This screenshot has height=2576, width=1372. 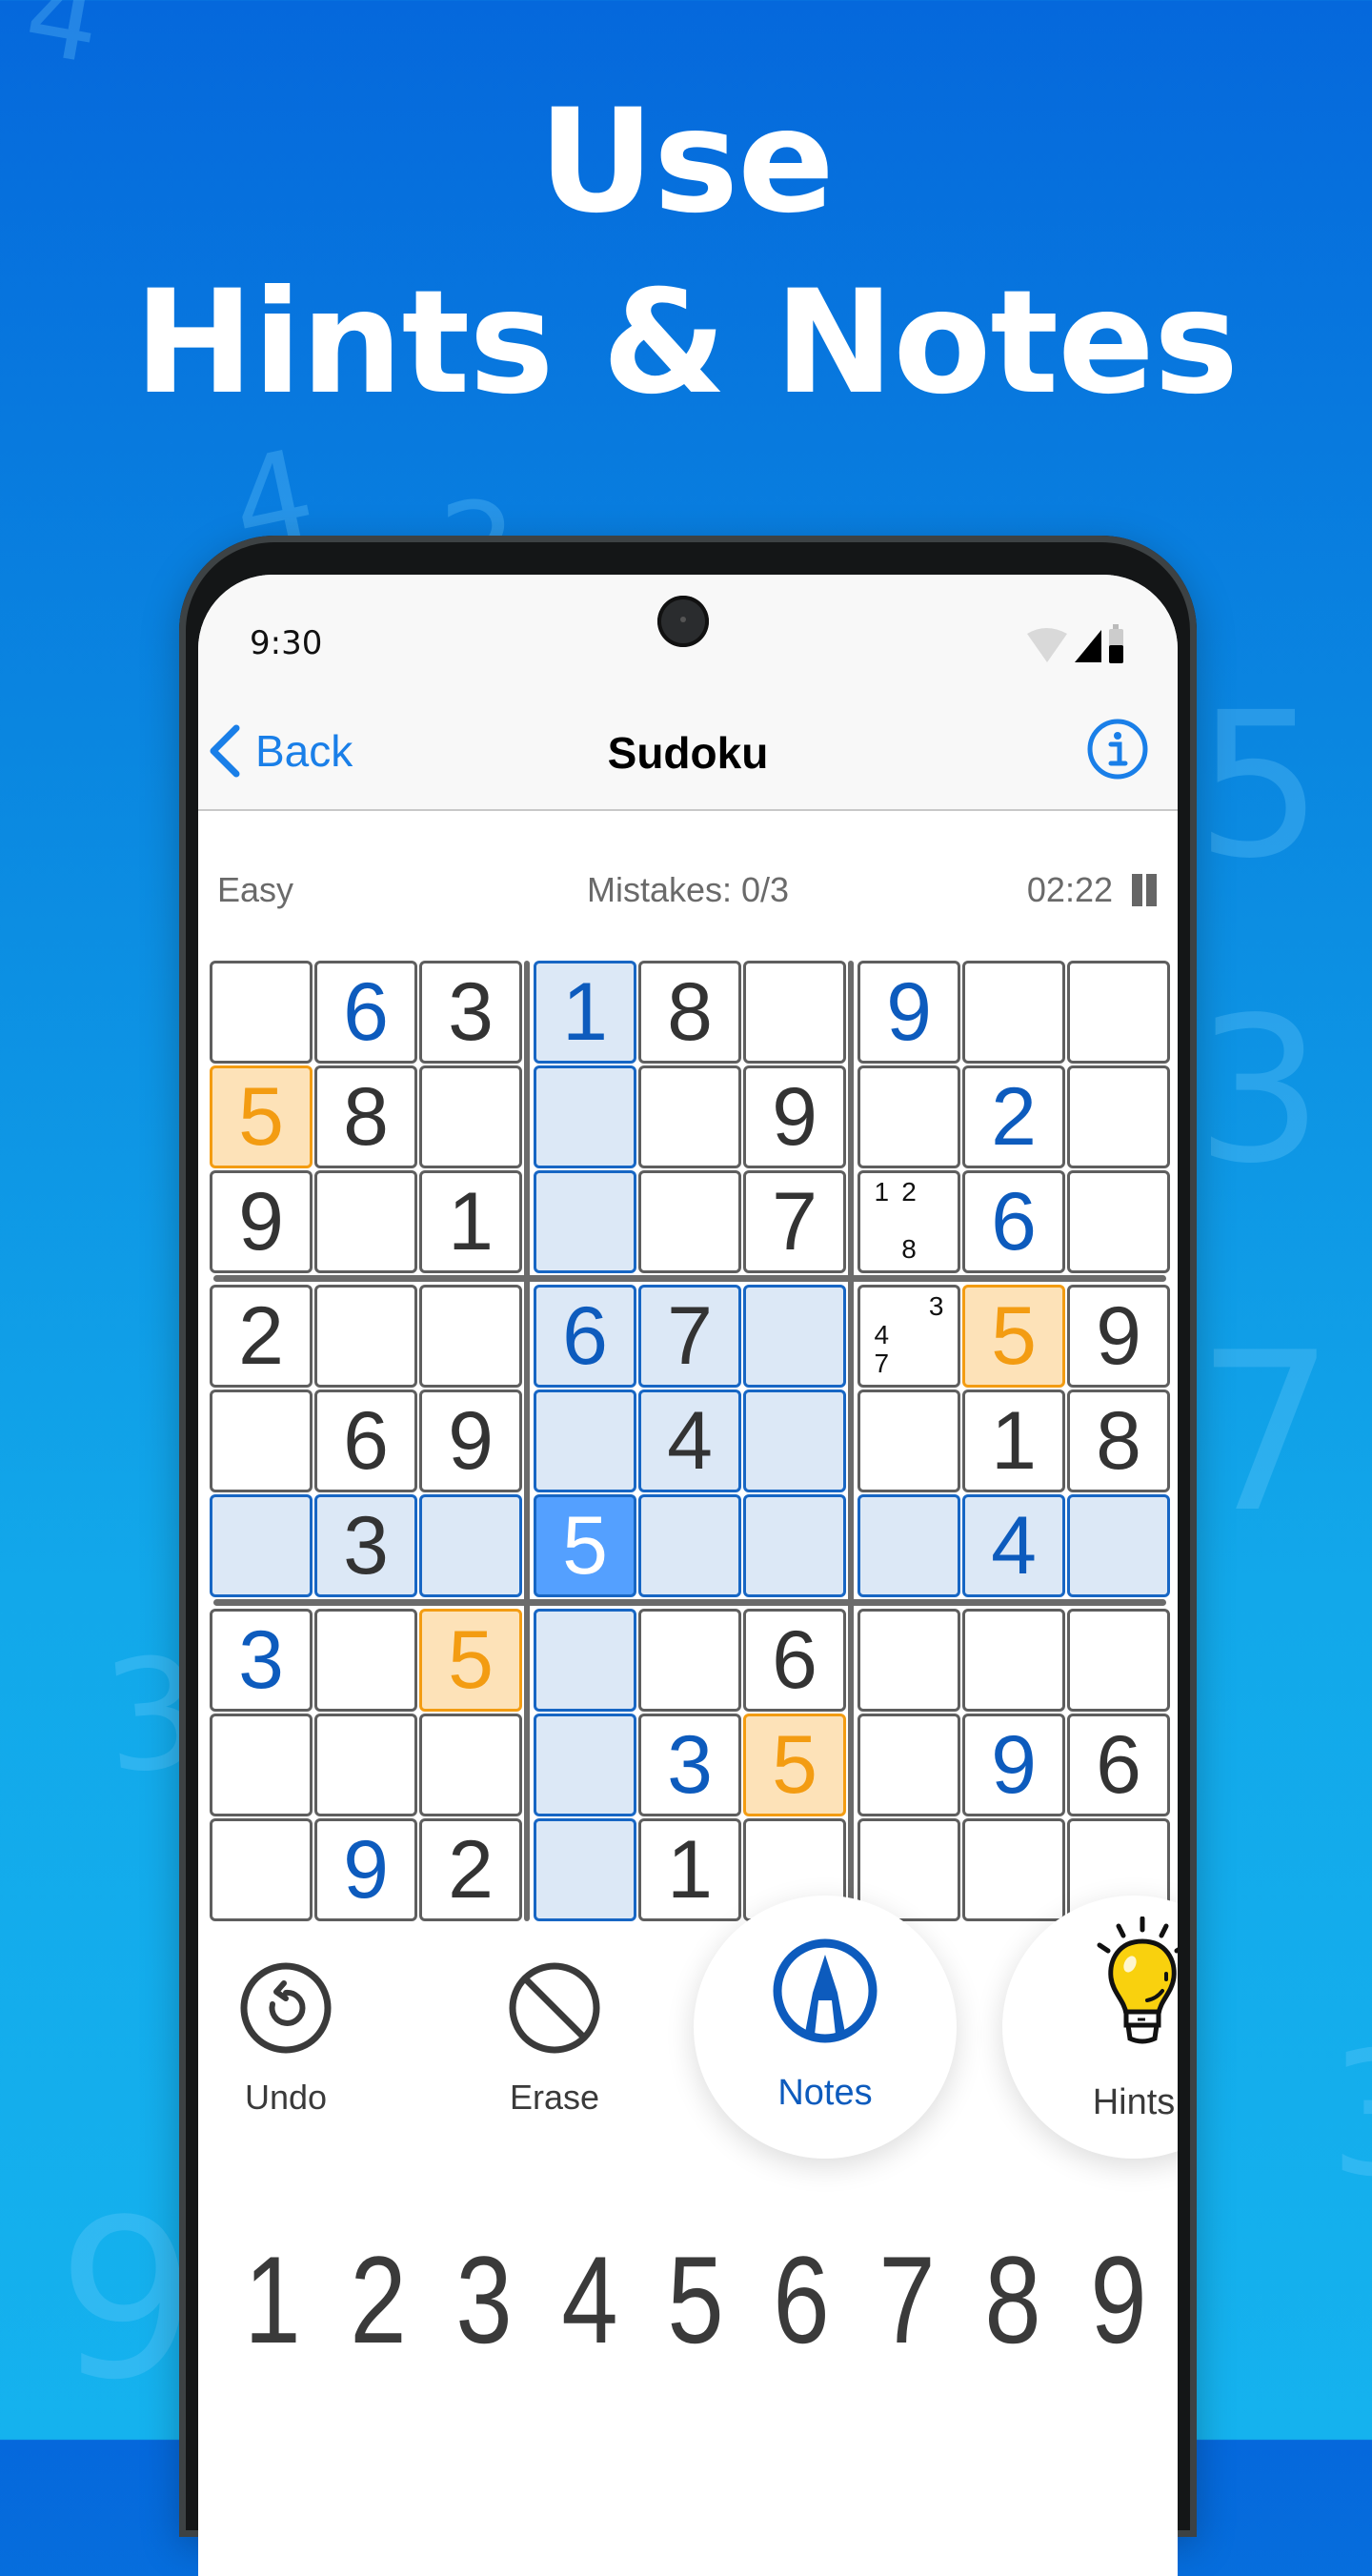 What do you see at coordinates (365, 1336) in the screenshot?
I see `sudoku-cell-r4c2` at bounding box center [365, 1336].